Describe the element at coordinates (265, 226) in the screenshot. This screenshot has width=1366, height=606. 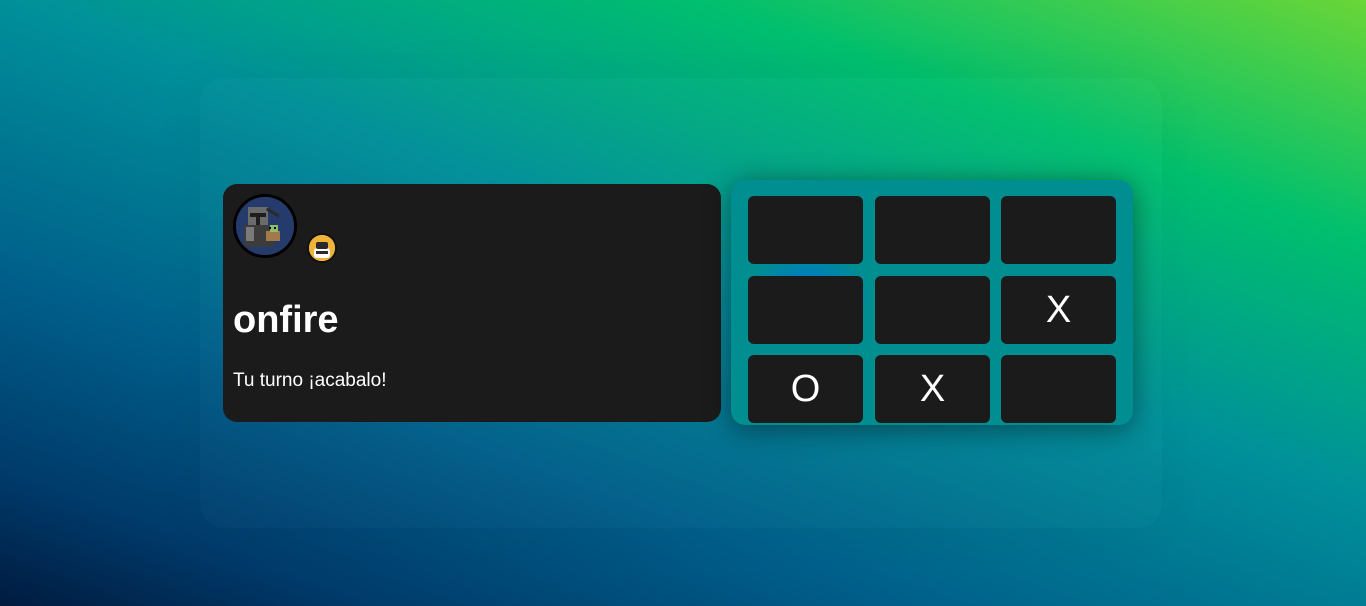
I see `player-avatar-icon` at that location.